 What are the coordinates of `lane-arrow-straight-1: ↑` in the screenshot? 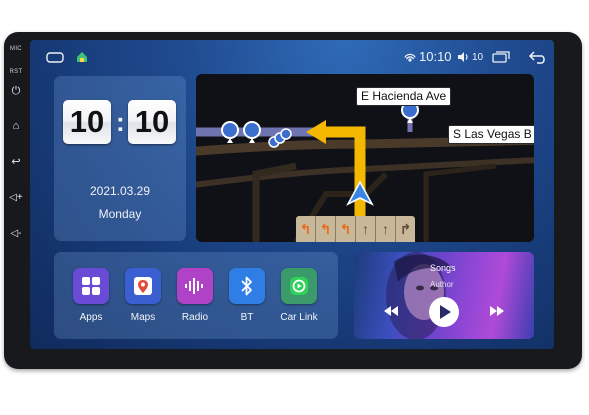 It's located at (366, 229).